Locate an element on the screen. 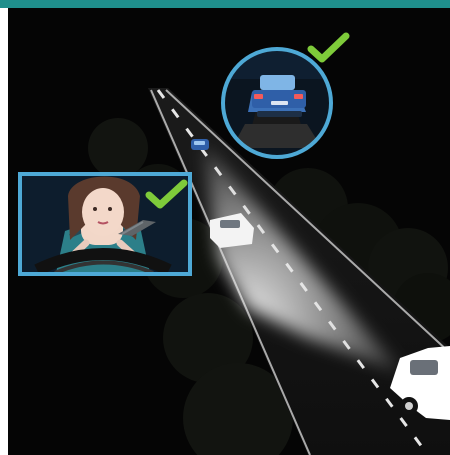 Image resolution: width=450 pixels, height=455 pixels. distant-car is located at coordinates (200, 144).